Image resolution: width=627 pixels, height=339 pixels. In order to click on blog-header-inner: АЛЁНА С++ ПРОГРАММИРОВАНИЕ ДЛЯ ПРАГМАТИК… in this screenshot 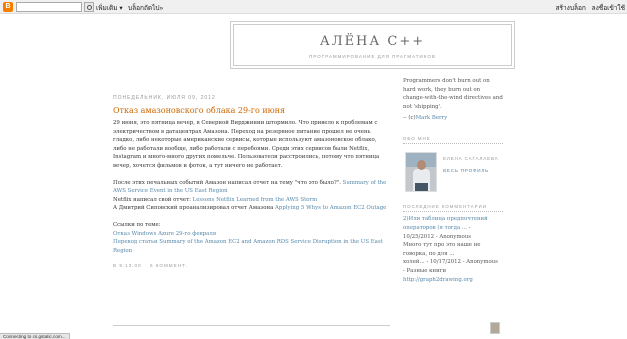, I will do `click(372, 45)`.